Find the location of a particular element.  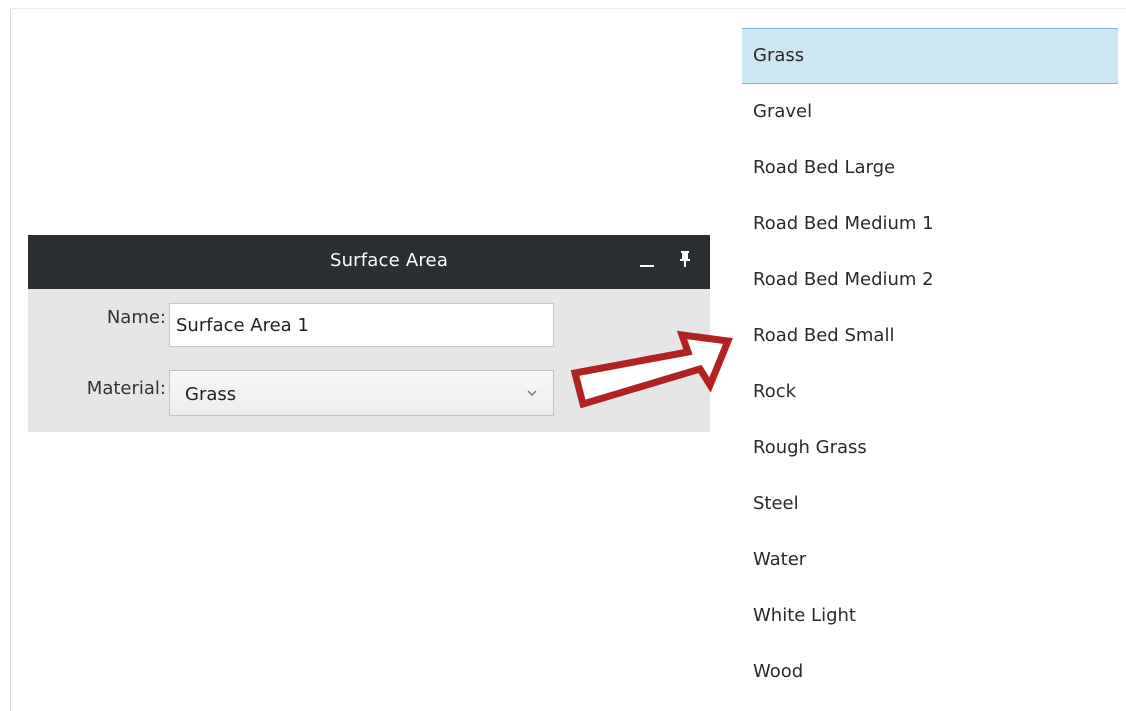

dropdown-option: Road Bed Small is located at coordinates (930, 336).